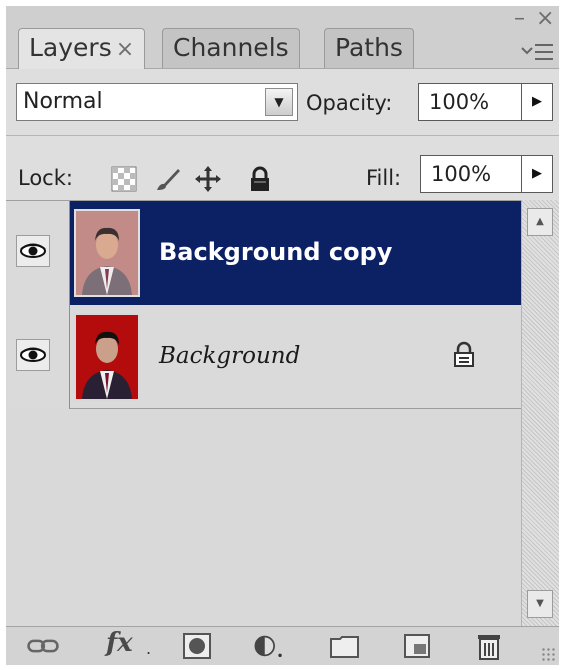 Image resolution: width=565 pixels, height=670 pixels. Describe the element at coordinates (70, 47) in the screenshot. I see `tab-layers-label: Layers` at that location.